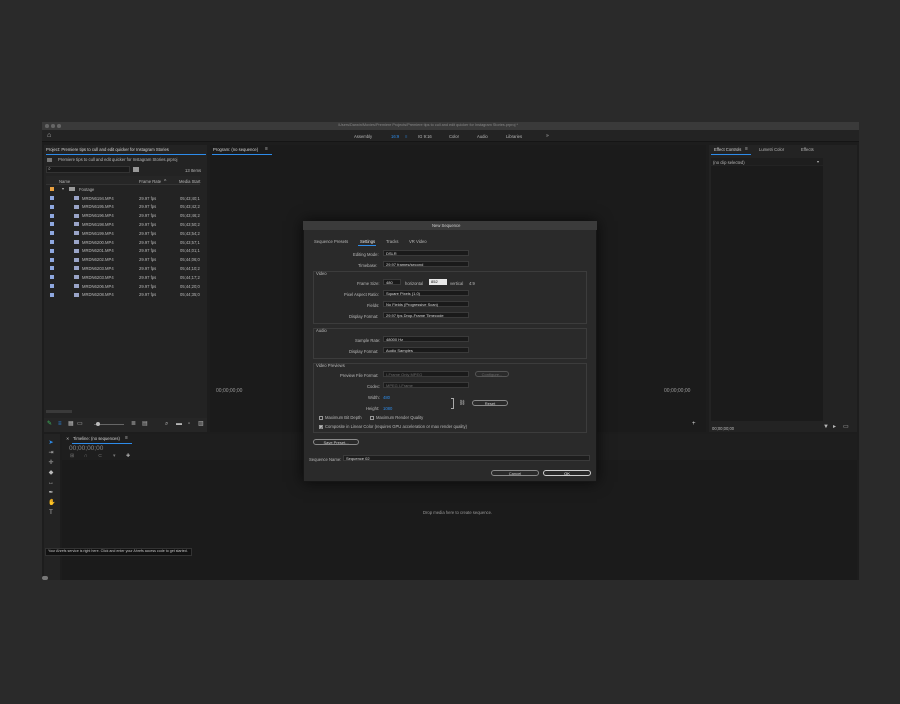 This screenshot has height=704, width=900. What do you see at coordinates (229, 391) in the screenshot?
I see `playhead-timecode: 00;00;00;00` at bounding box center [229, 391].